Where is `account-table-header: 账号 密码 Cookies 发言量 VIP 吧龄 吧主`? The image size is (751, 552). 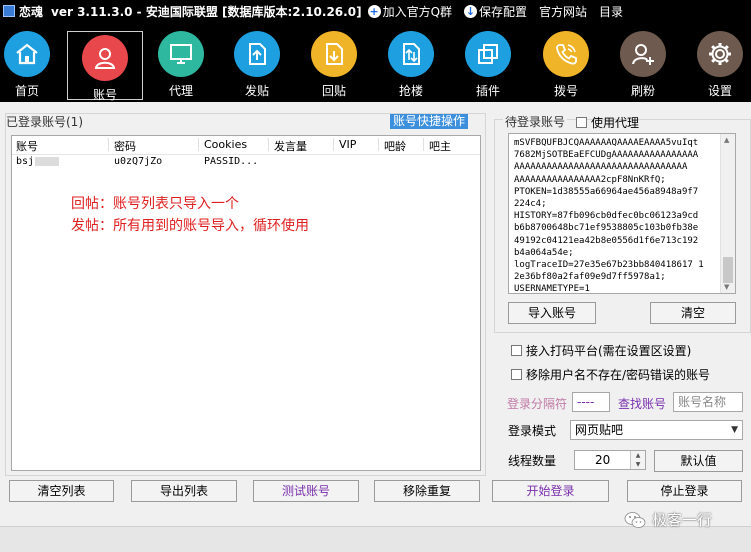
account-table-header: 账号 密码 Cookies 发言量 VIP 吧龄 吧主 is located at coordinates (246, 145).